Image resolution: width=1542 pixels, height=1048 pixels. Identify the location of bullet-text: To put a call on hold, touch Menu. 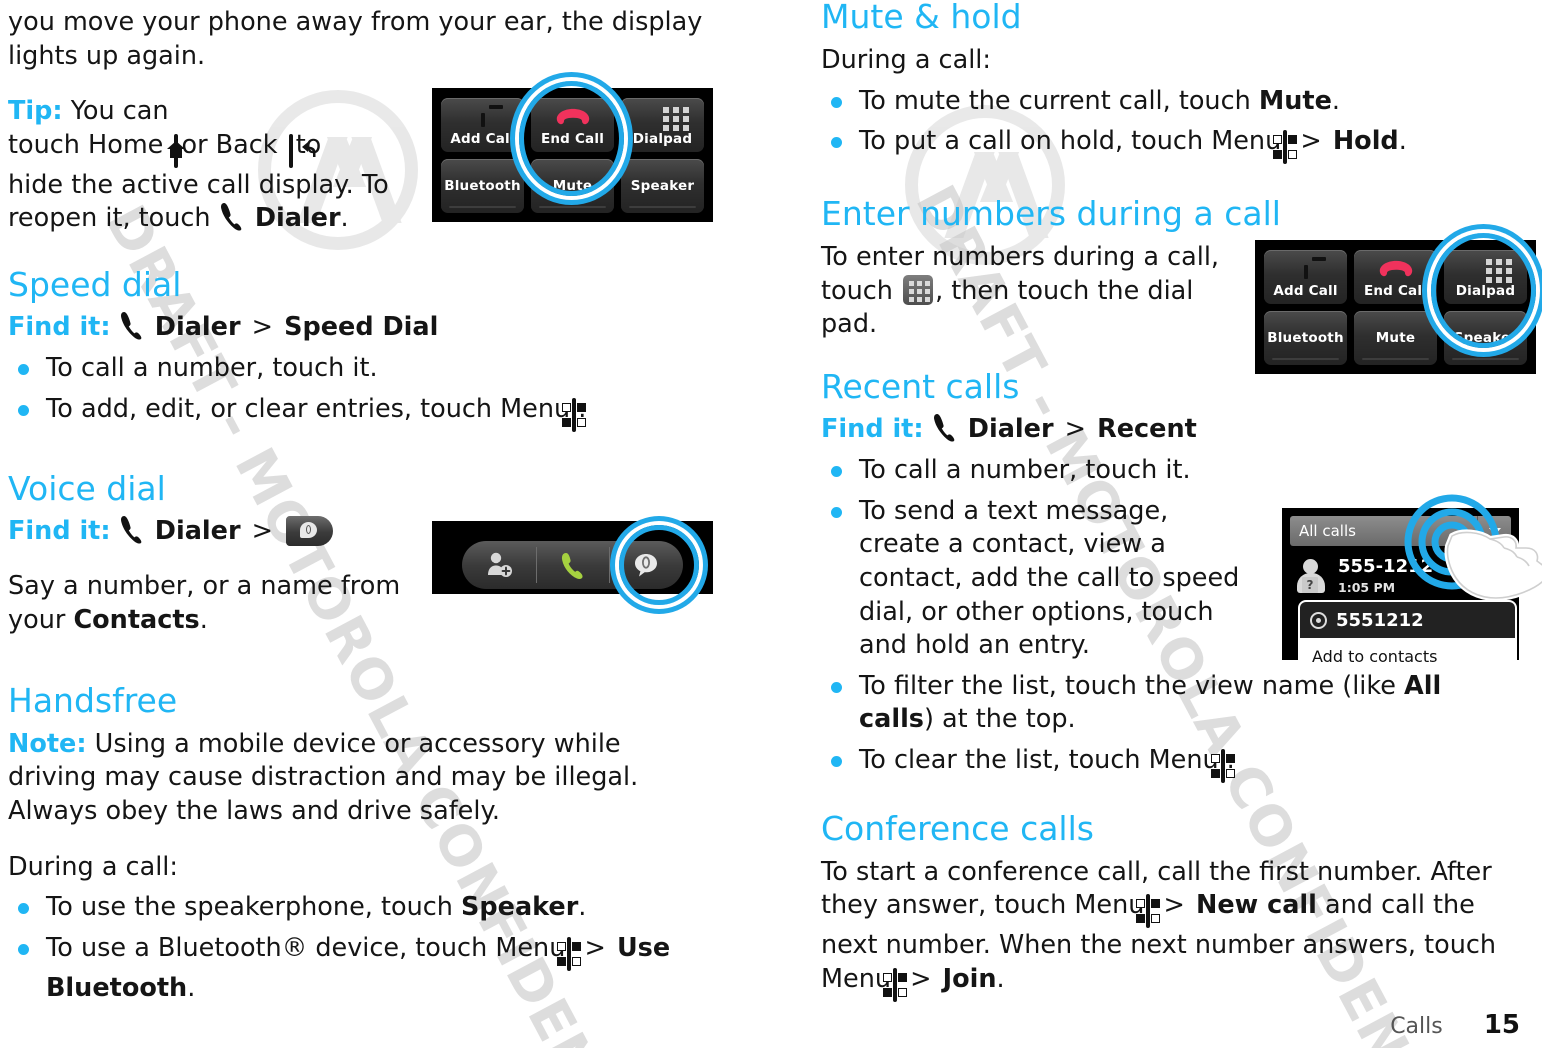
(1070, 141).